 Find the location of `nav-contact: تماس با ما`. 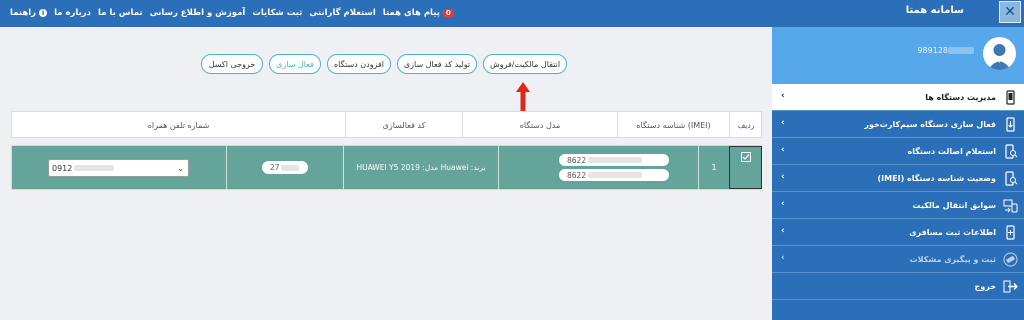

nav-contact: تماس با ما is located at coordinates (120, 13).